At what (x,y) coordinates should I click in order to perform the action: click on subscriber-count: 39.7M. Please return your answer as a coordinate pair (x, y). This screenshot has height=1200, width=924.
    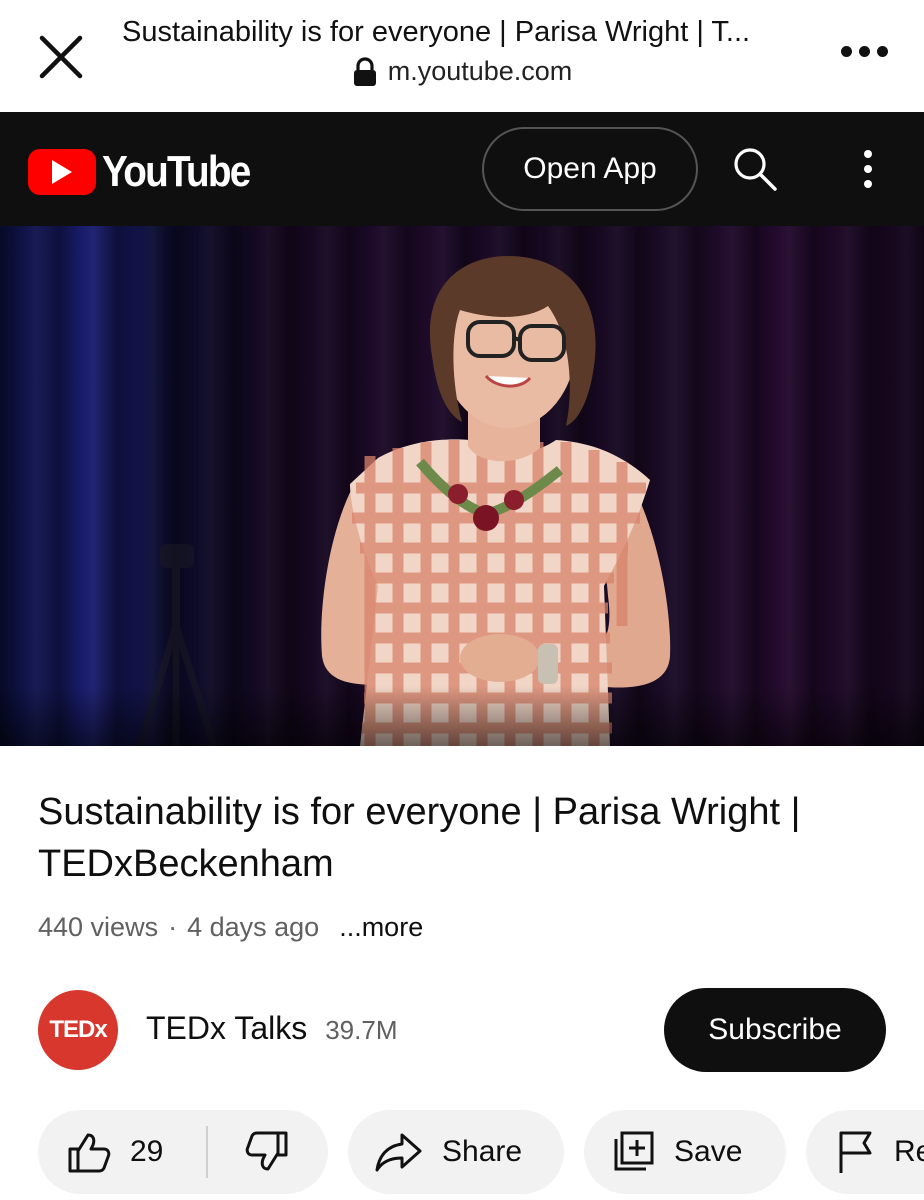
    Looking at the image, I should click on (361, 1030).